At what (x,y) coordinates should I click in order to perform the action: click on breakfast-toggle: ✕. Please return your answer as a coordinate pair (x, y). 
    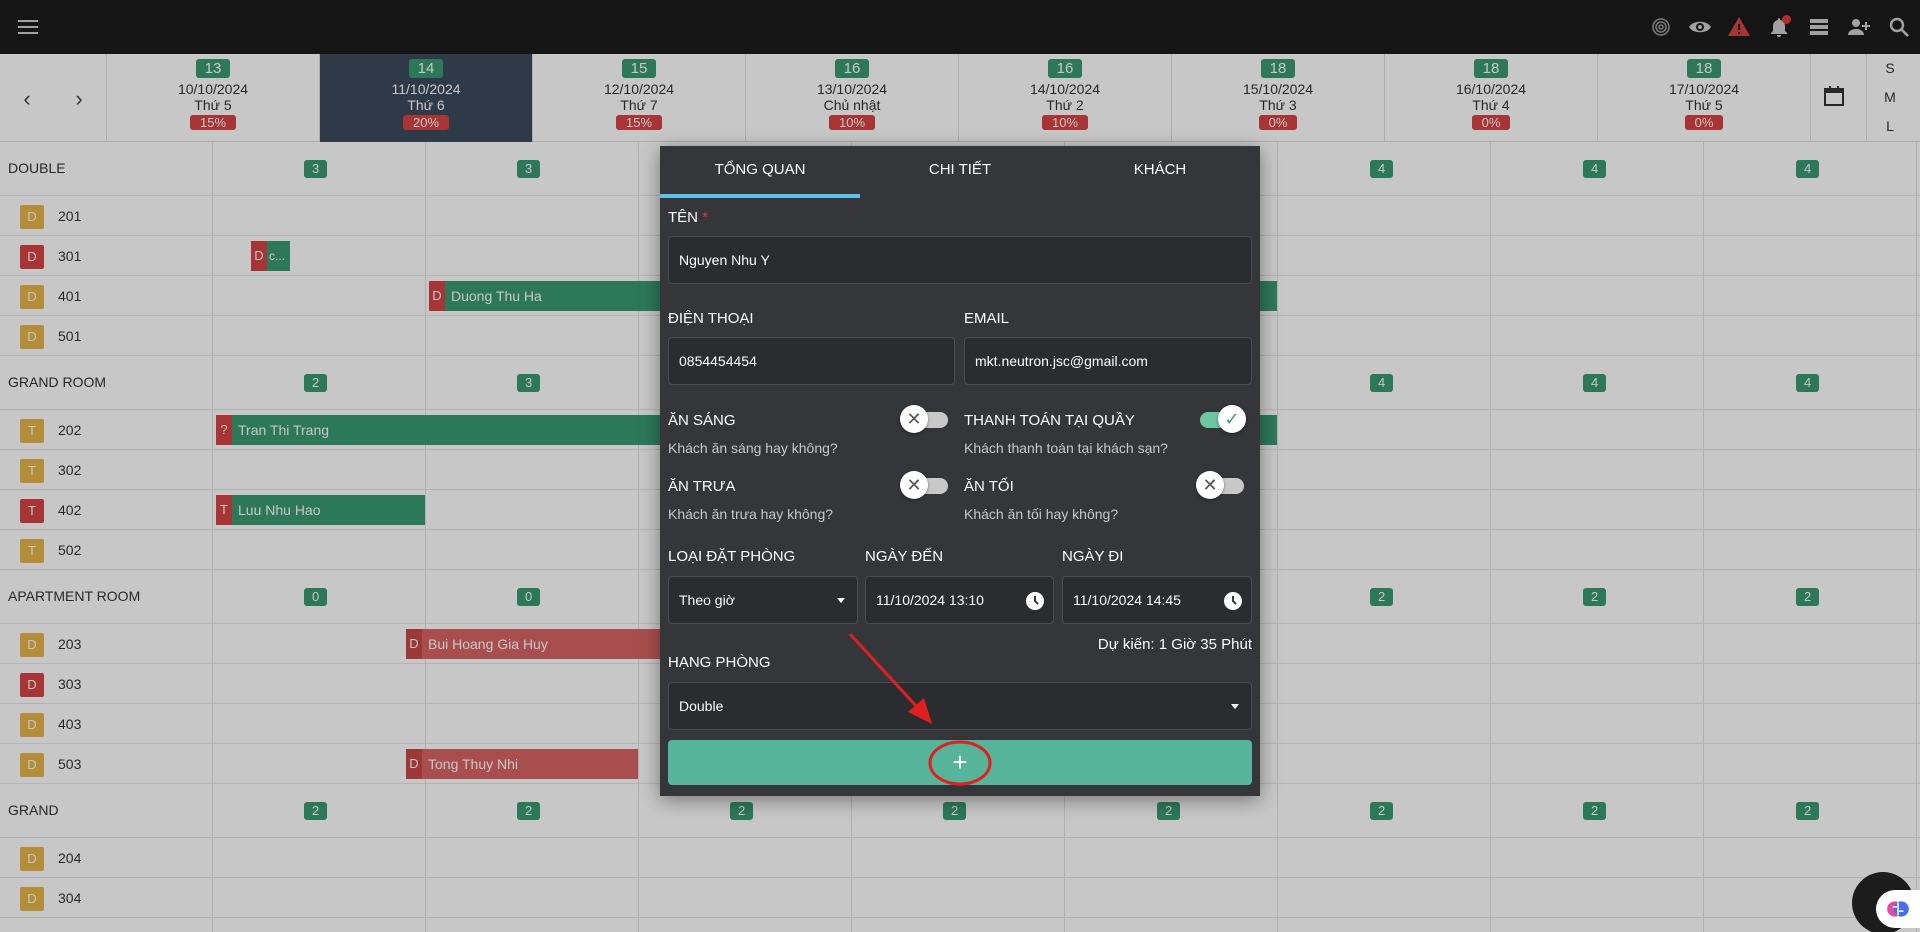
    Looking at the image, I should click on (925, 419).